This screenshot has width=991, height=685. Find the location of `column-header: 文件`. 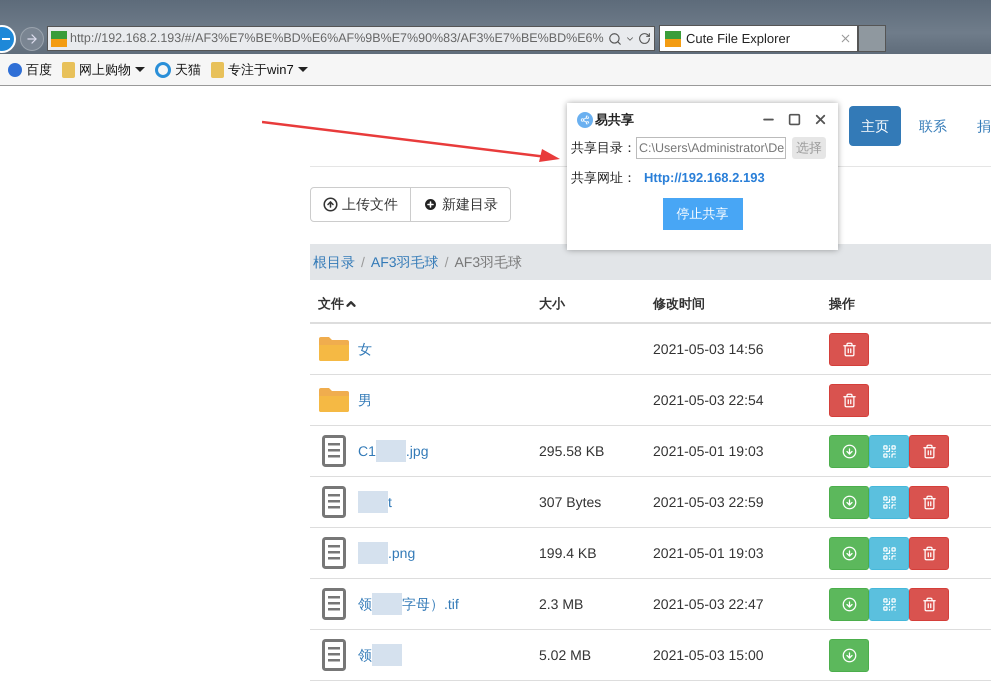

column-header: 文件 is located at coordinates (331, 304).